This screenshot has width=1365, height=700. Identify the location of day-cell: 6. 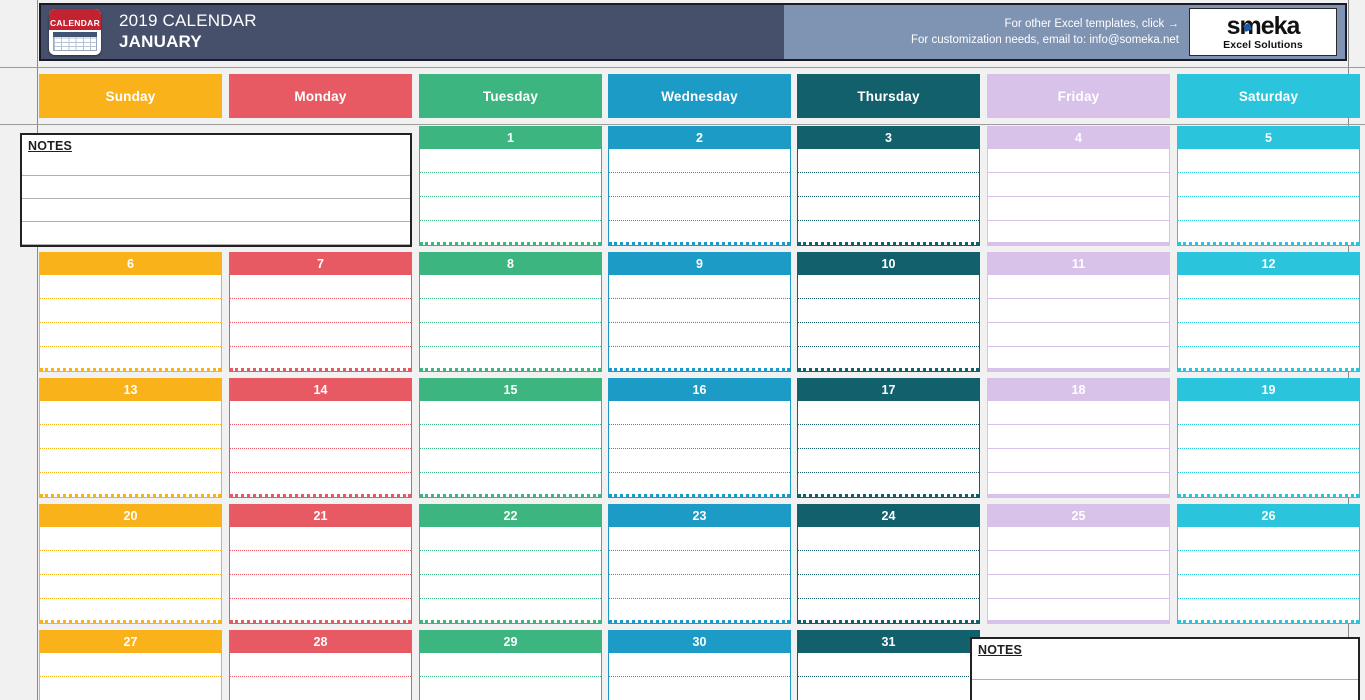
(130, 312).